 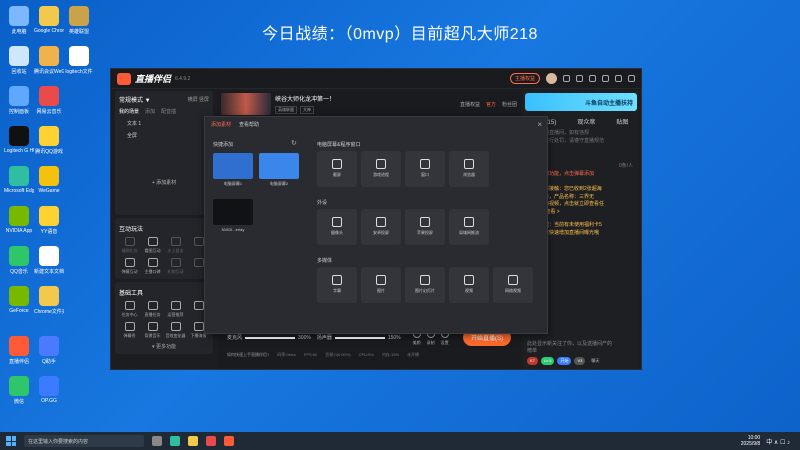 What do you see at coordinates (579, 78) in the screenshot?
I see `message-icon` at bounding box center [579, 78].